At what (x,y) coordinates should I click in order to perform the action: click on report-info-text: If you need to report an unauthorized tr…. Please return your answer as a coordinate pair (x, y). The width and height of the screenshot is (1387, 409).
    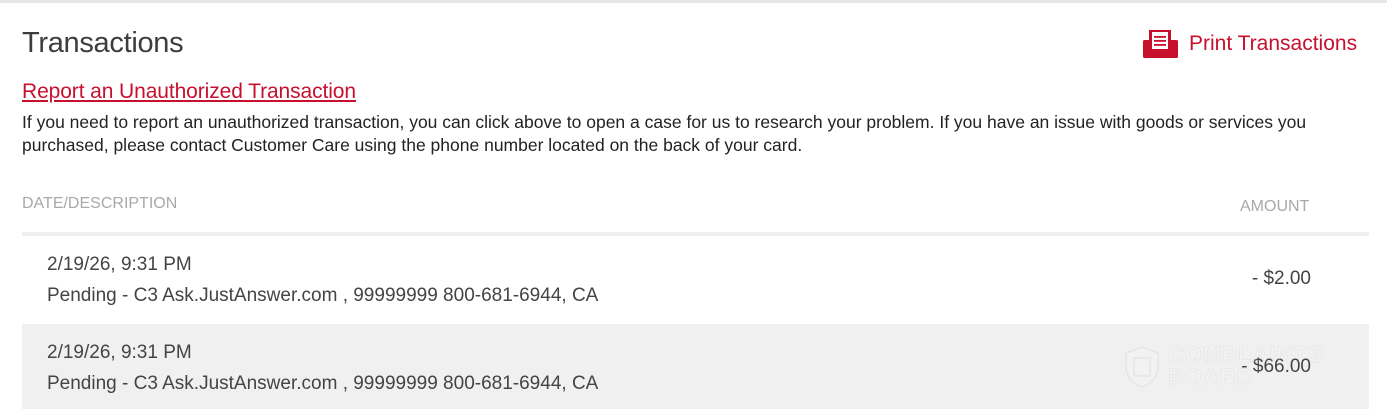
    Looking at the image, I should click on (664, 133).